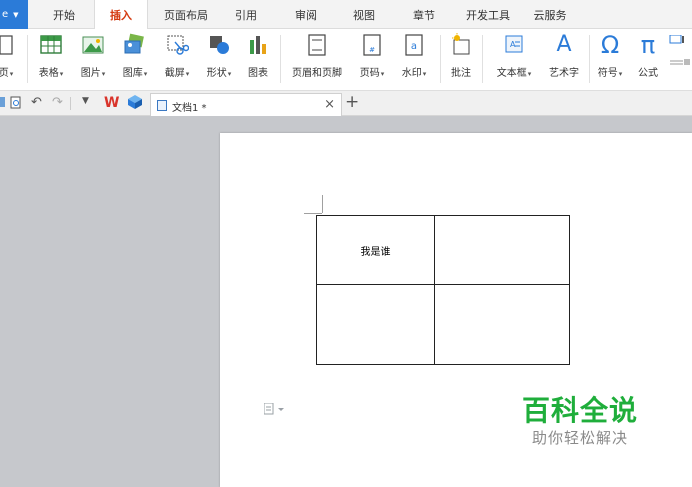 Image resolution: width=692 pixels, height=487 pixels. Describe the element at coordinates (306, 14) in the screenshot. I see `tab-review: 审阅` at that location.